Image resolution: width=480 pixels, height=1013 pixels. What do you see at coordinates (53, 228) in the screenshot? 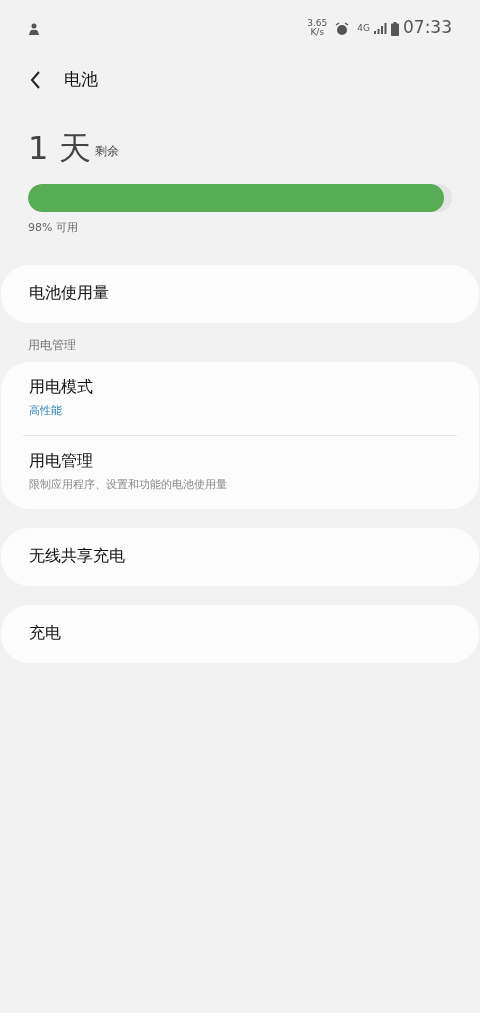
I see `battery-percentage: 98% 可用` at bounding box center [53, 228].